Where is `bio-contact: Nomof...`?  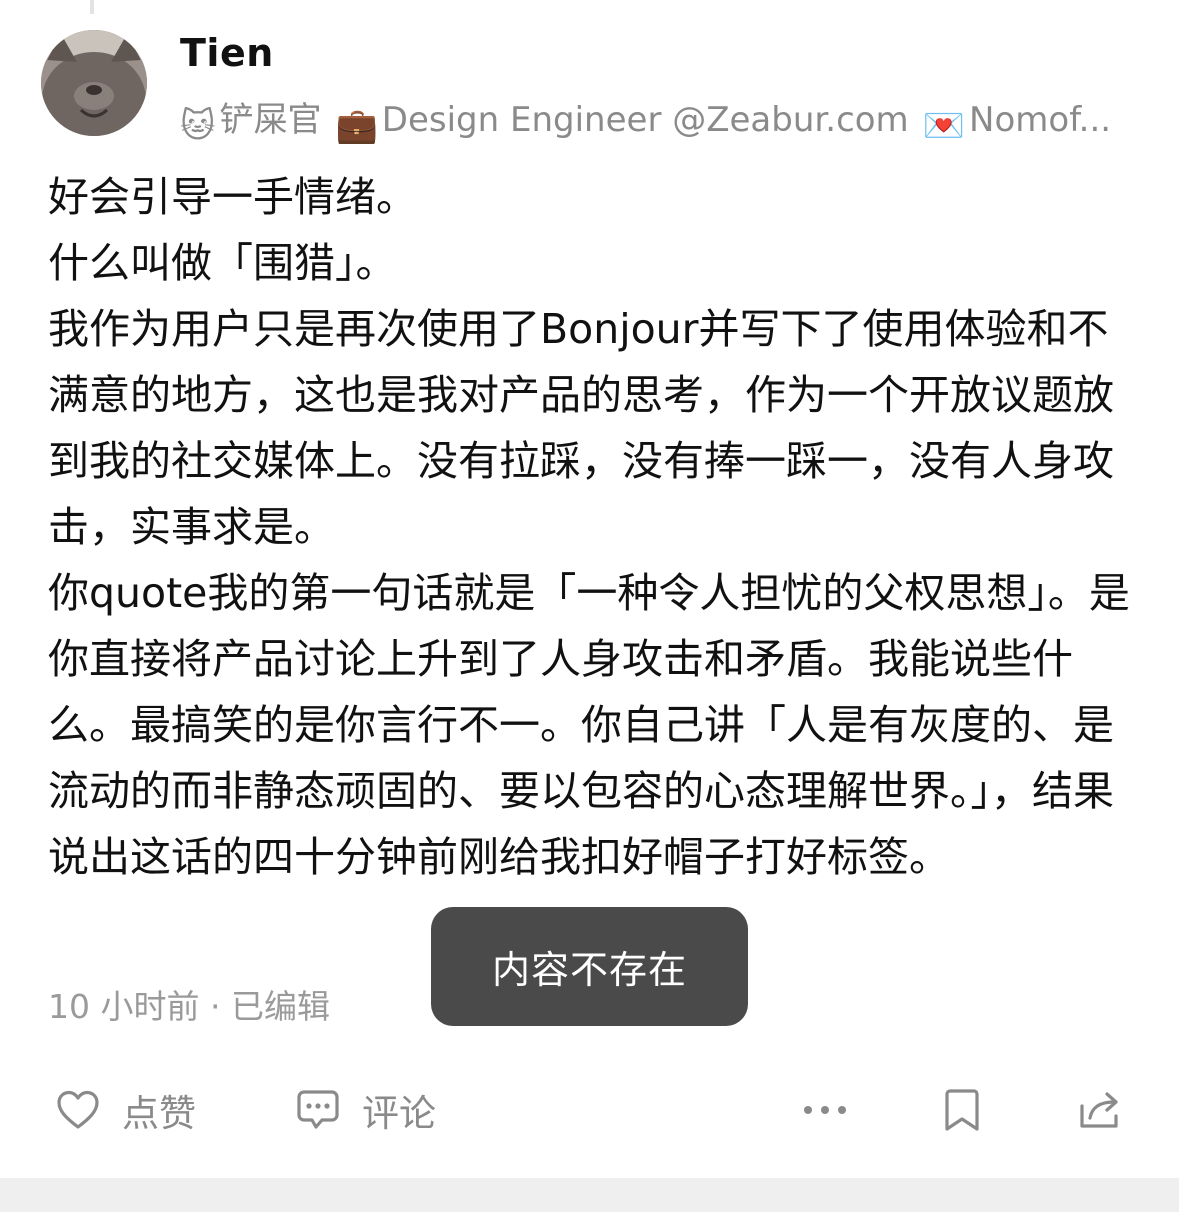 bio-contact: Nomof... is located at coordinates (1040, 120).